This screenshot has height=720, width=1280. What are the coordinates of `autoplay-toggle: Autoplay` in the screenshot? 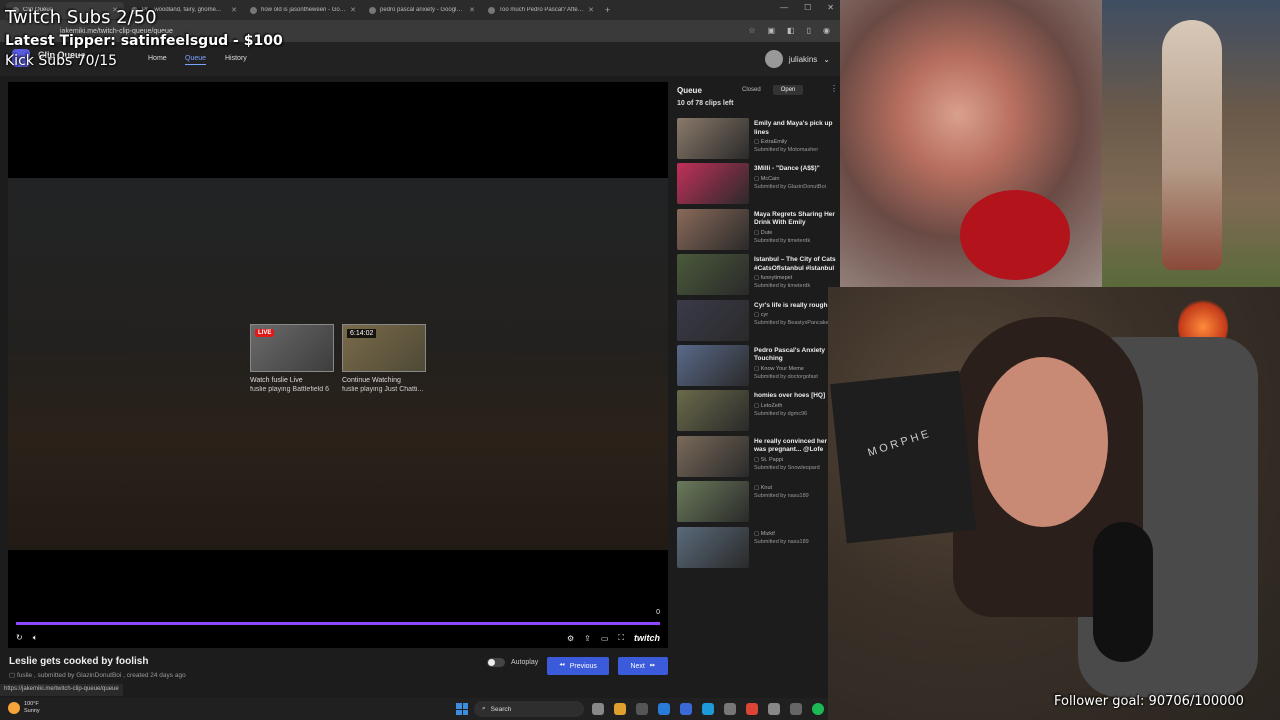 It's located at (512, 662).